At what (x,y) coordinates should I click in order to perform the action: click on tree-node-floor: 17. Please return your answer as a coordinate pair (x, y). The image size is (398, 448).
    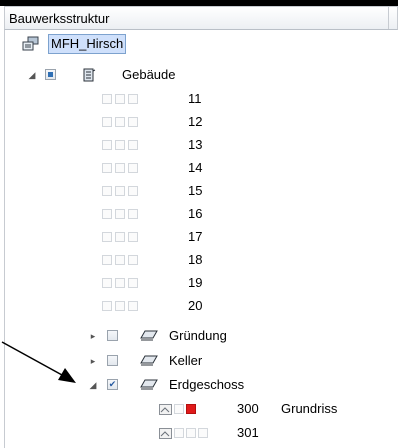
    Looking at the image, I should click on (201, 237).